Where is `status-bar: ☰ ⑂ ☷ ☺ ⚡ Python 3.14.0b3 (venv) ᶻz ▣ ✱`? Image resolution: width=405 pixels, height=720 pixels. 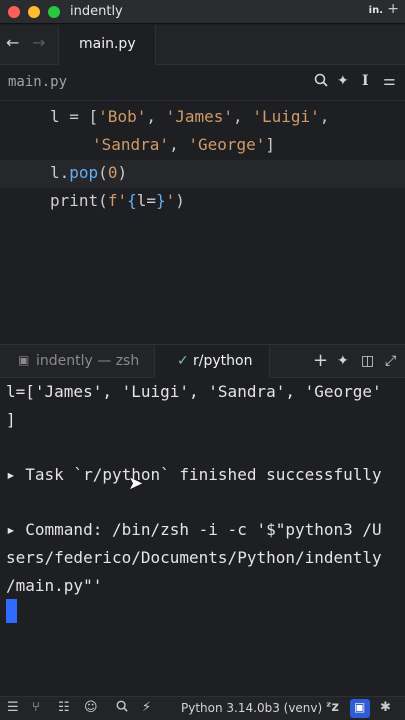 status-bar: ☰ ⑂ ☷ ☺ ⚡ Python 3.14.0b3 (venv) ᶻz ▣ ✱ is located at coordinates (202, 708).